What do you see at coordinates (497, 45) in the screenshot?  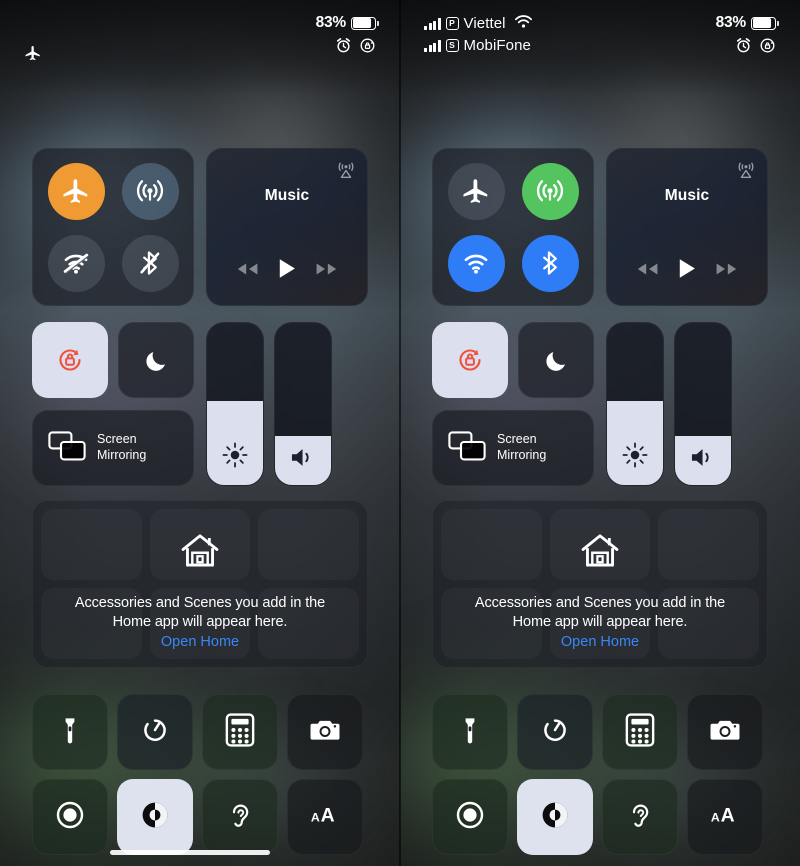 I see `carrier-name: MobiFone` at bounding box center [497, 45].